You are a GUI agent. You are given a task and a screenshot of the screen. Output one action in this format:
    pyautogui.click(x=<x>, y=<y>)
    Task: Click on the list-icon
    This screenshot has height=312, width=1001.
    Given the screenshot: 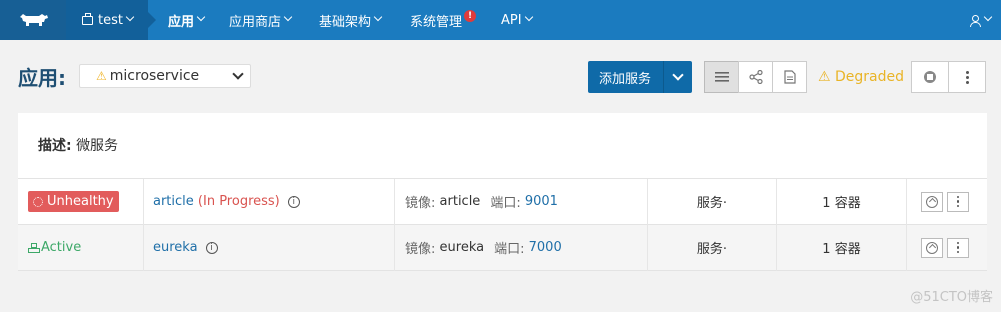 What is the action you would take?
    pyautogui.click(x=721, y=77)
    